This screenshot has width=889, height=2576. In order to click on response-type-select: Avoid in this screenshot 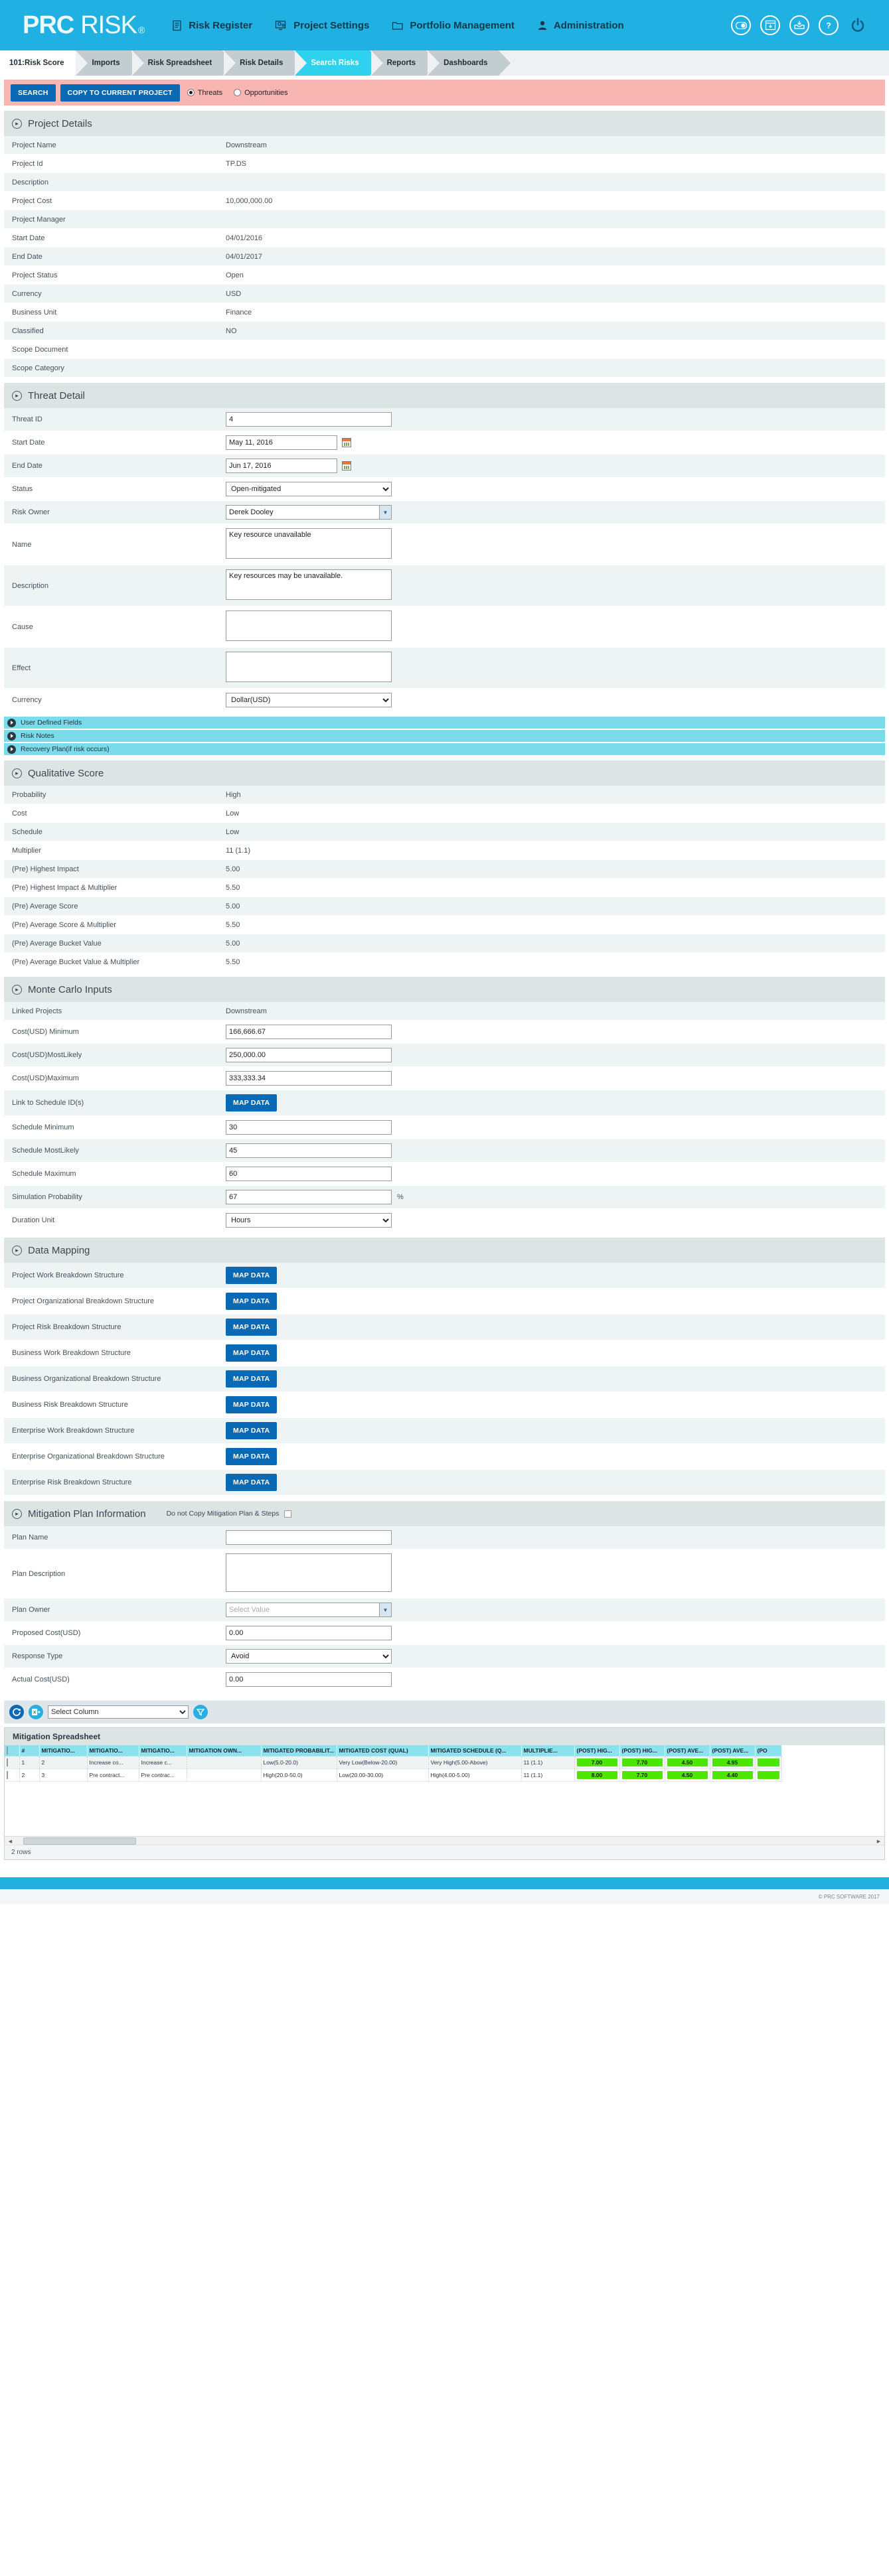, I will do `click(309, 1657)`.